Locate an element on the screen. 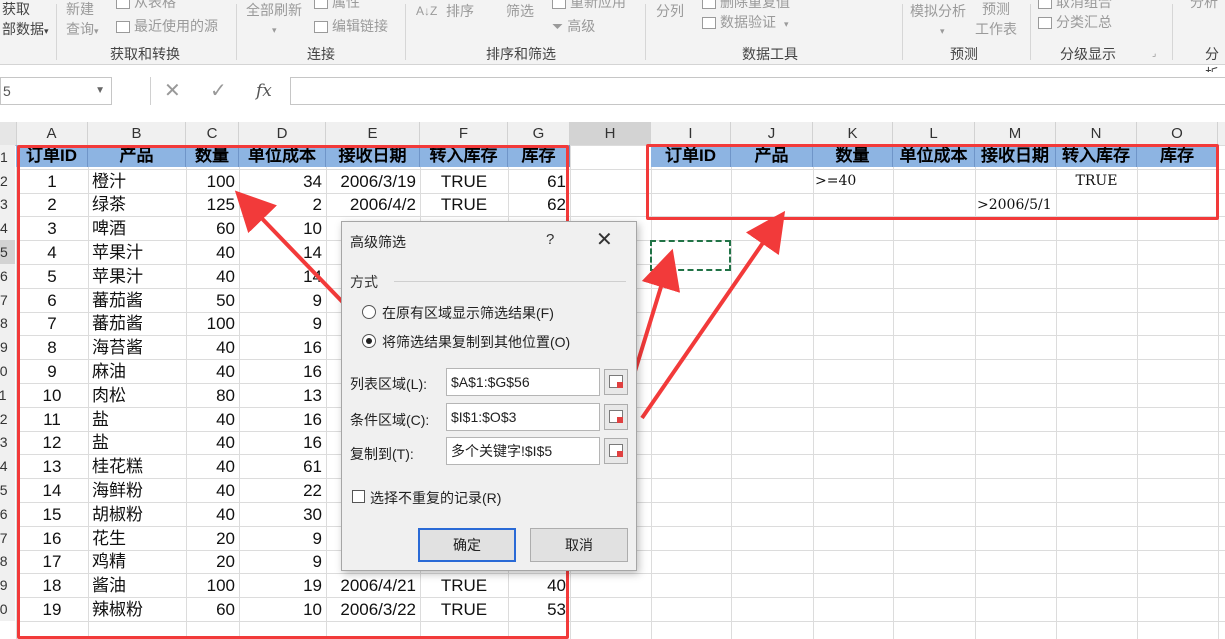 This screenshot has height=639, width=1225. column-header-g: G is located at coordinates (539, 133).